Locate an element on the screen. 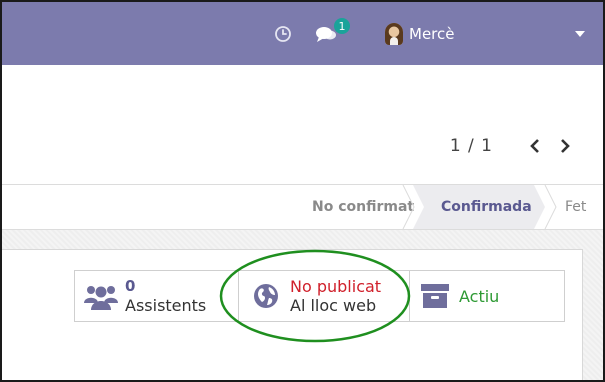 This screenshot has height=382, width=605. attendees-button: 0 Assistents is located at coordinates (157, 296).